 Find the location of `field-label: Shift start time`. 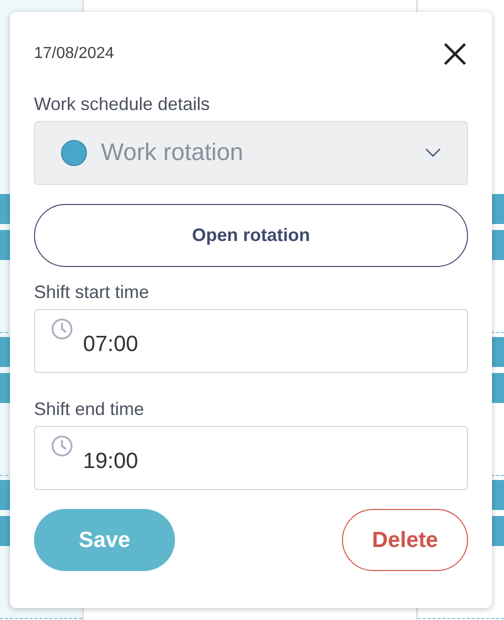

field-label: Shift start time is located at coordinates (92, 292).